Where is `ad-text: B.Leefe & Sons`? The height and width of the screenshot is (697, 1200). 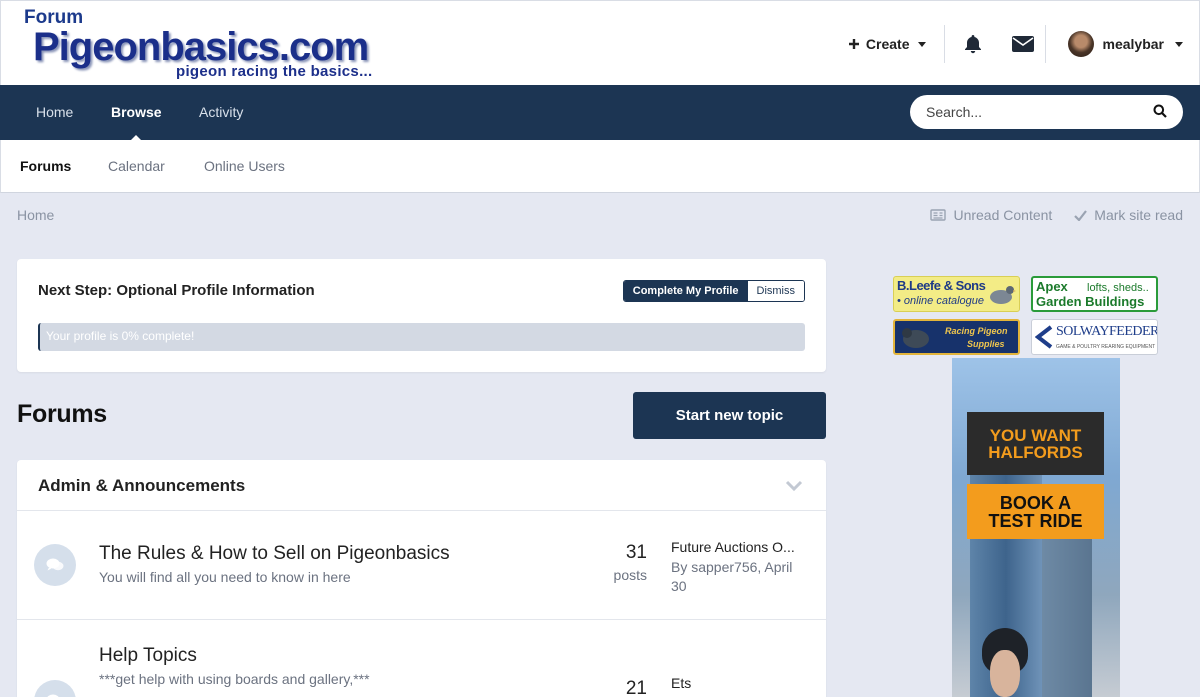 ad-text: B.Leefe & Sons is located at coordinates (941, 285).